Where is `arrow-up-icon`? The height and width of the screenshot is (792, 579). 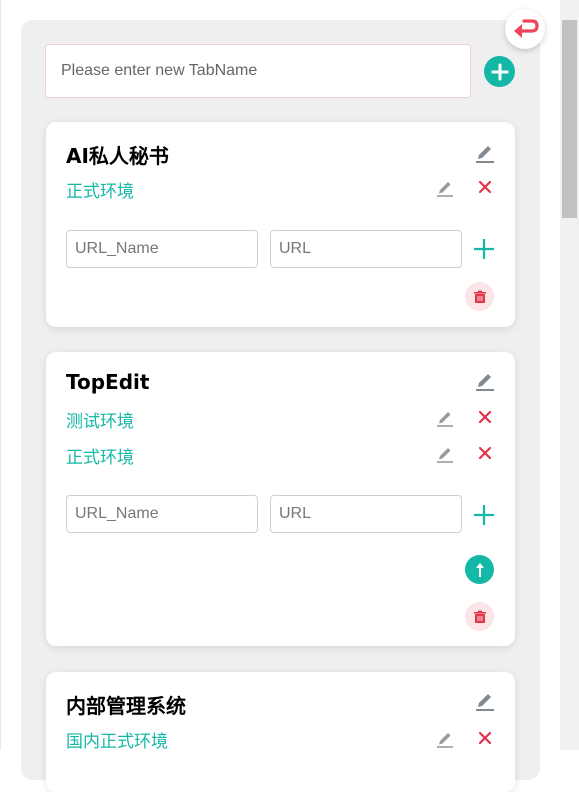
arrow-up-icon is located at coordinates (479, 569).